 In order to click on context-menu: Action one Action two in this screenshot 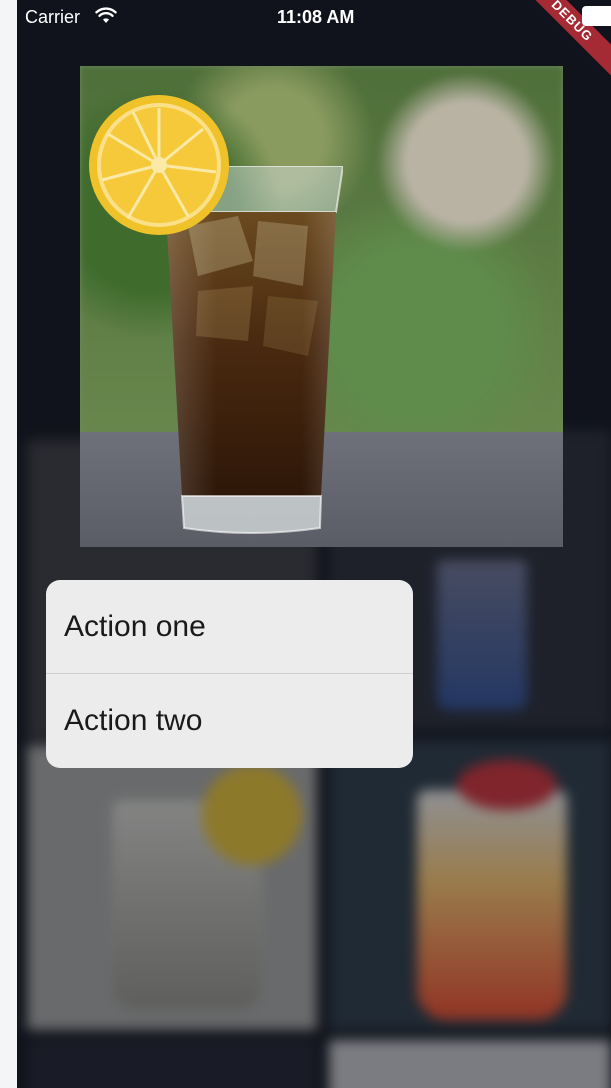, I will do `click(229, 674)`.